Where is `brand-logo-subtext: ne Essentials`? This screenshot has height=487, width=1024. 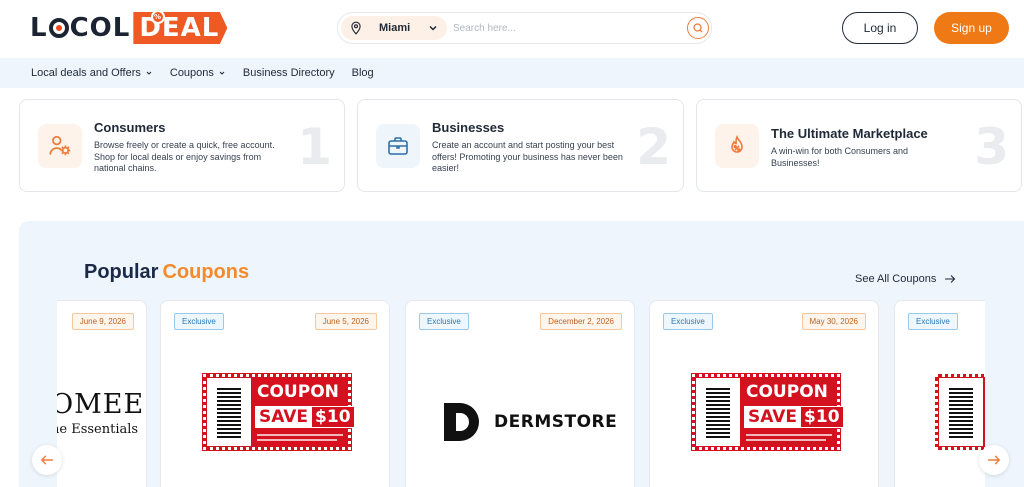 brand-logo-subtext: ne Essentials is located at coordinates (98, 429).